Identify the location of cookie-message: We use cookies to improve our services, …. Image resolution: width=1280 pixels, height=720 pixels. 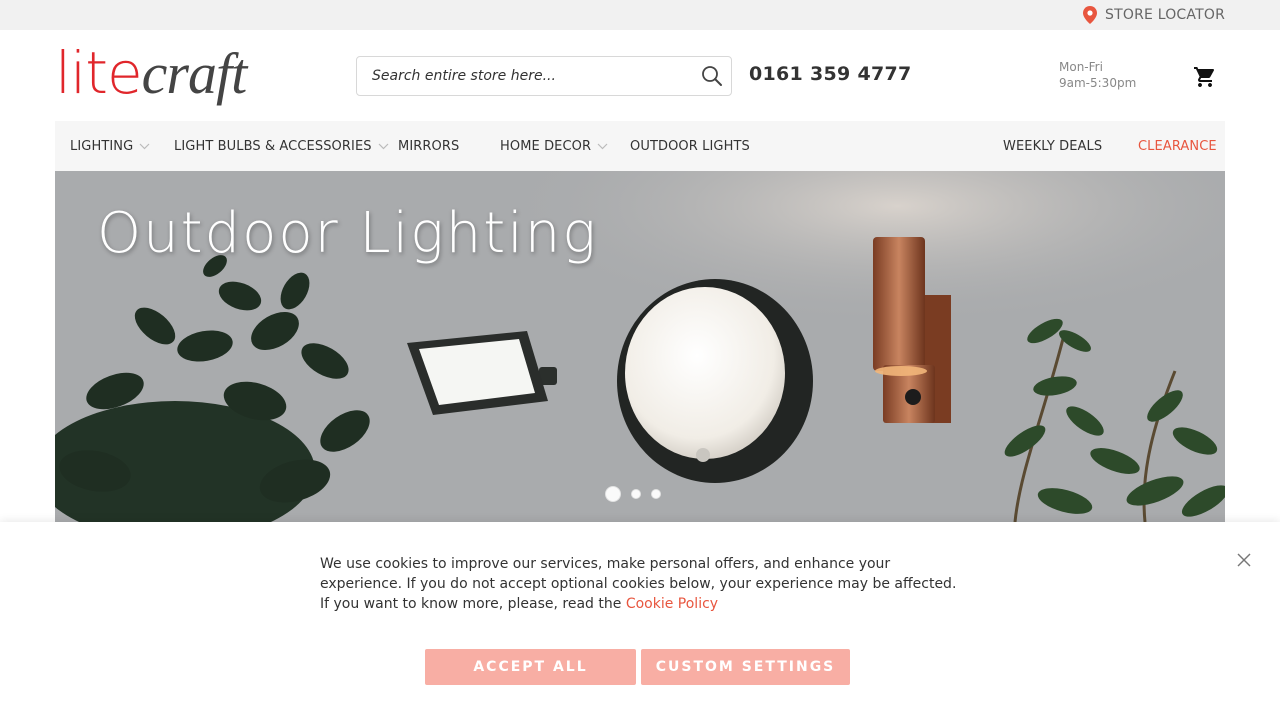
(640, 584).